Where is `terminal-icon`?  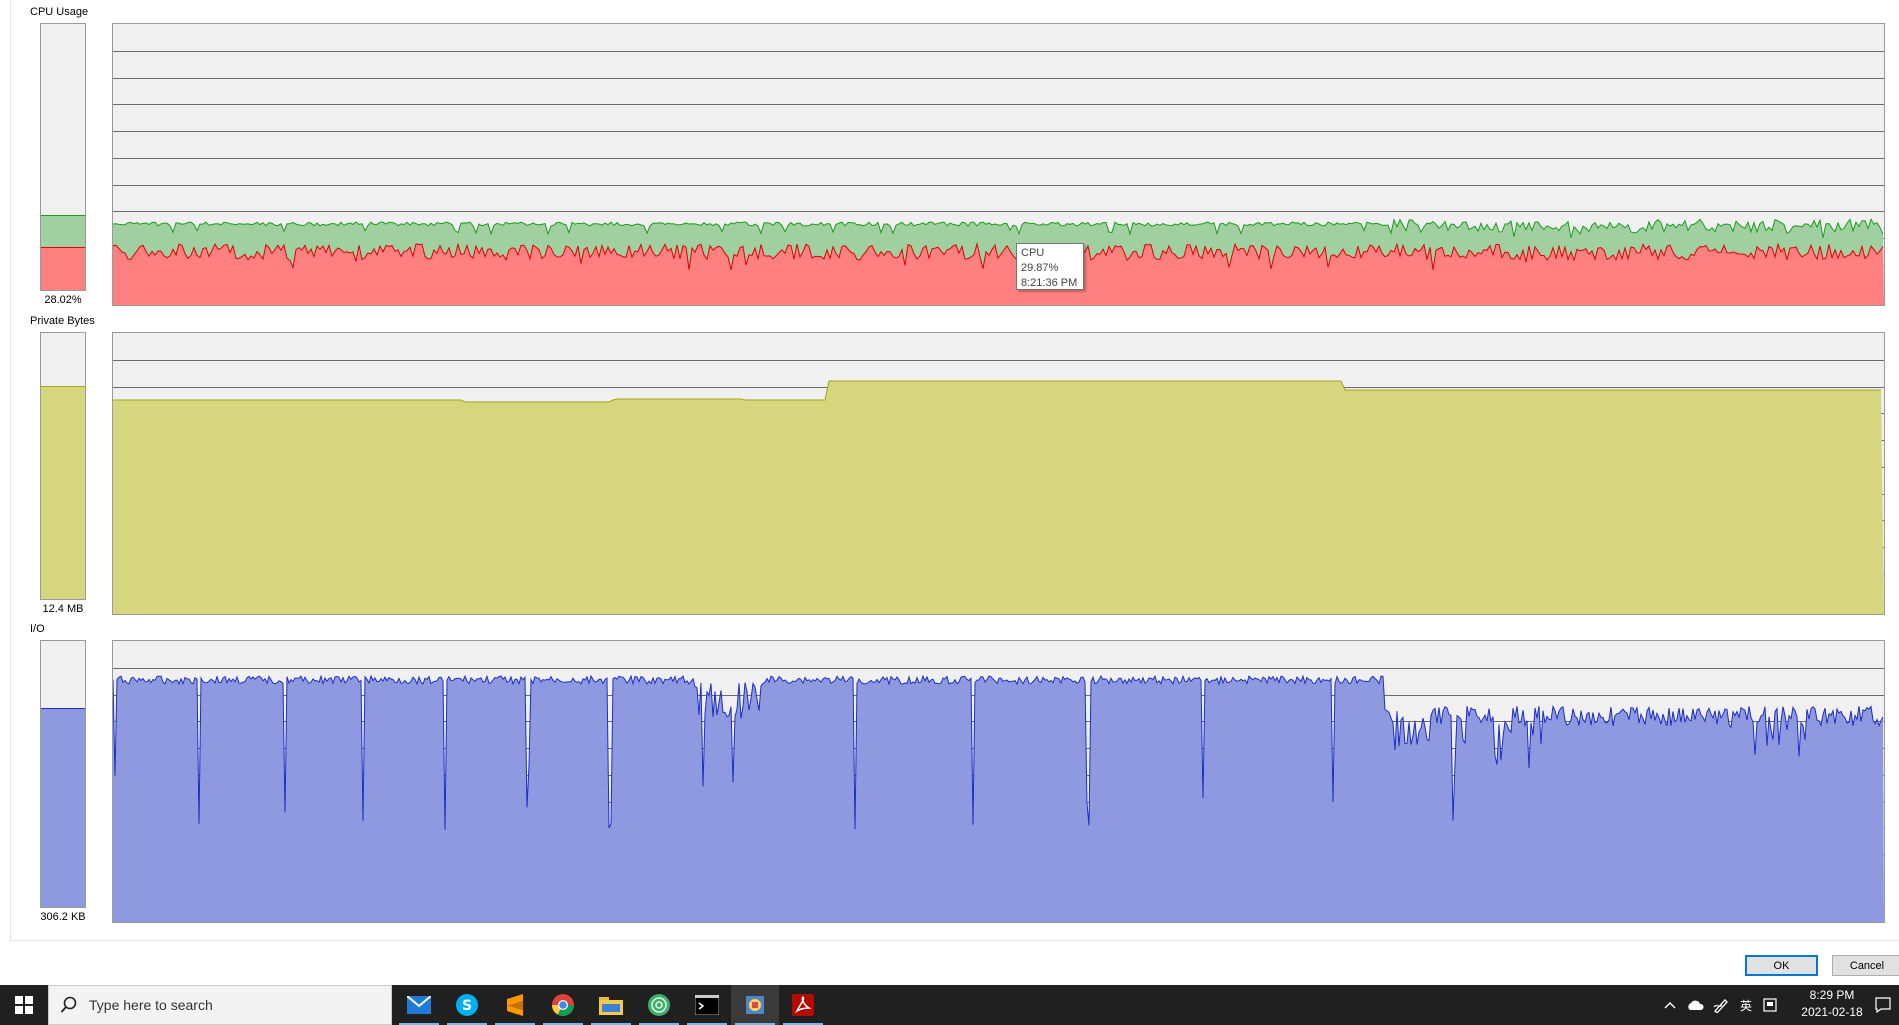 terminal-icon is located at coordinates (707, 1005).